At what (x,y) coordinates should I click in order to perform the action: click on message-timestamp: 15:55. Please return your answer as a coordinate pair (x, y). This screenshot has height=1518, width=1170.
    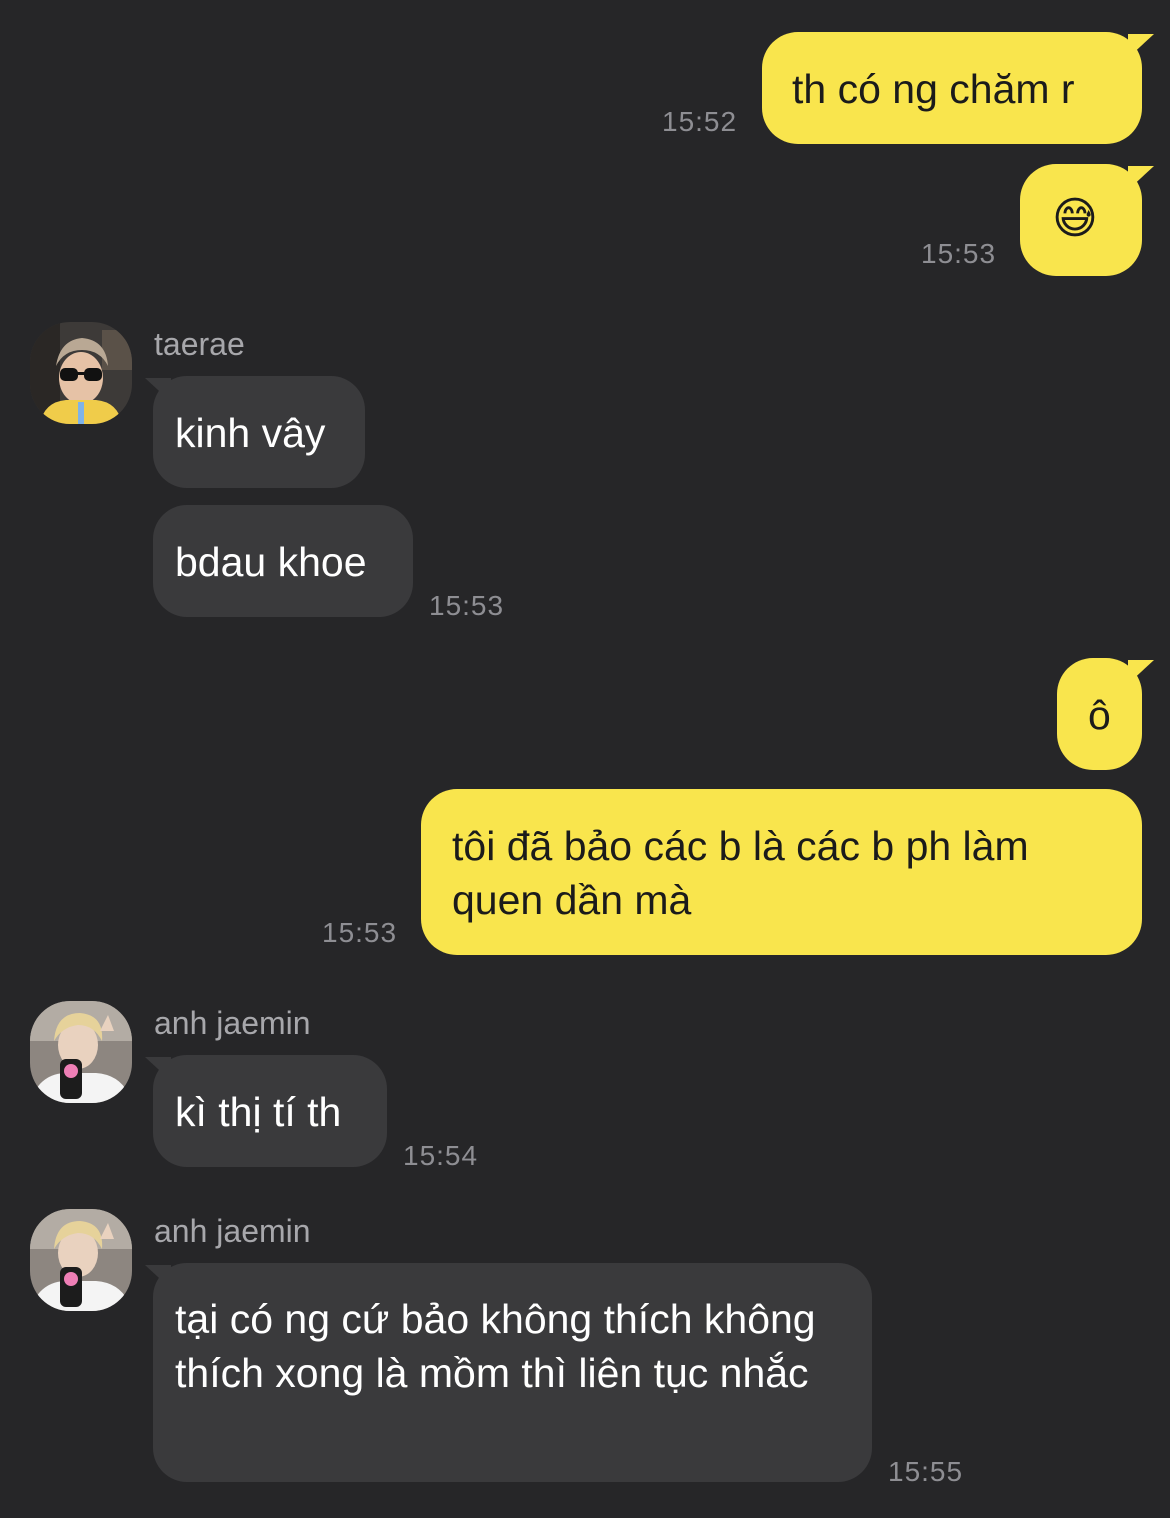
    Looking at the image, I should click on (926, 1471).